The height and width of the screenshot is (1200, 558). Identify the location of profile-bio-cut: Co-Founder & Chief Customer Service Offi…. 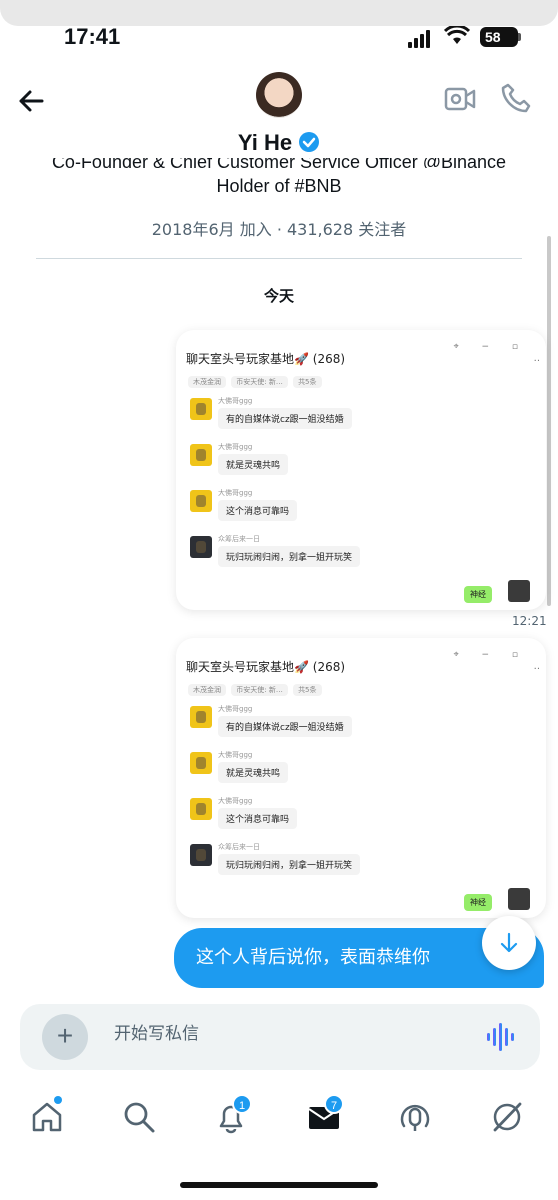
(279, 163).